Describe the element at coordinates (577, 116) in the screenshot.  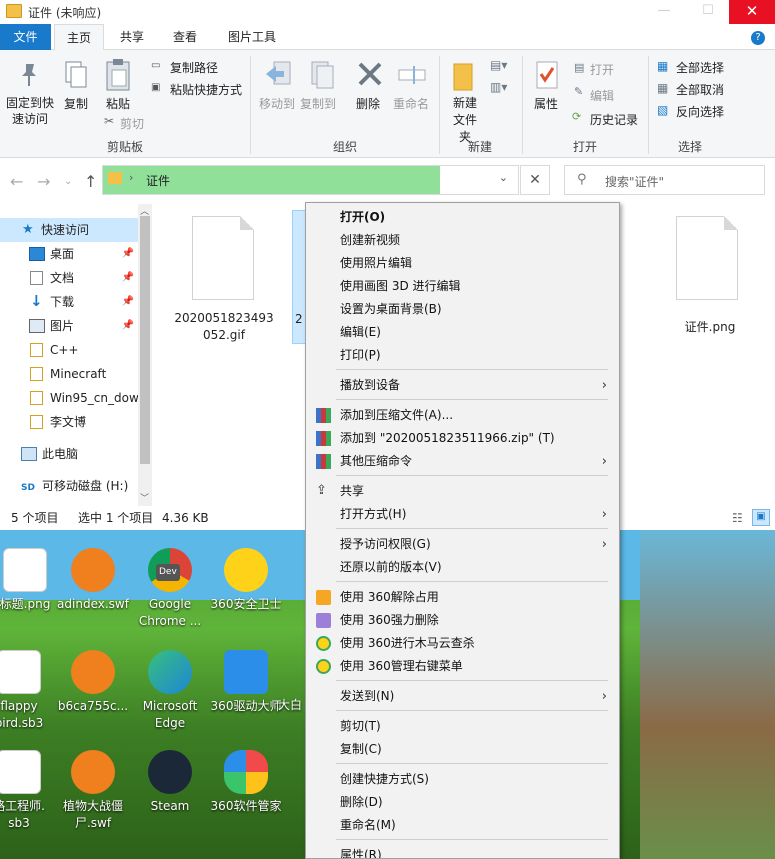
I see `history-icon: ⟳` at that location.